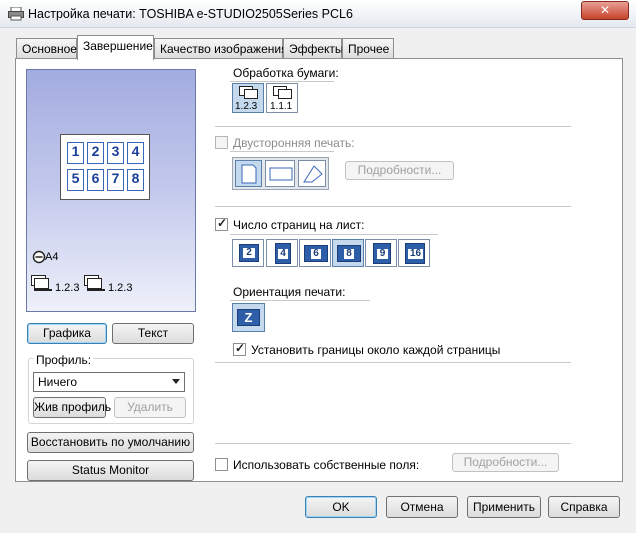 This screenshot has height=533, width=636. What do you see at coordinates (286, 73) in the screenshot?
I see `paper-handling-label: Обработка бумаги:` at bounding box center [286, 73].